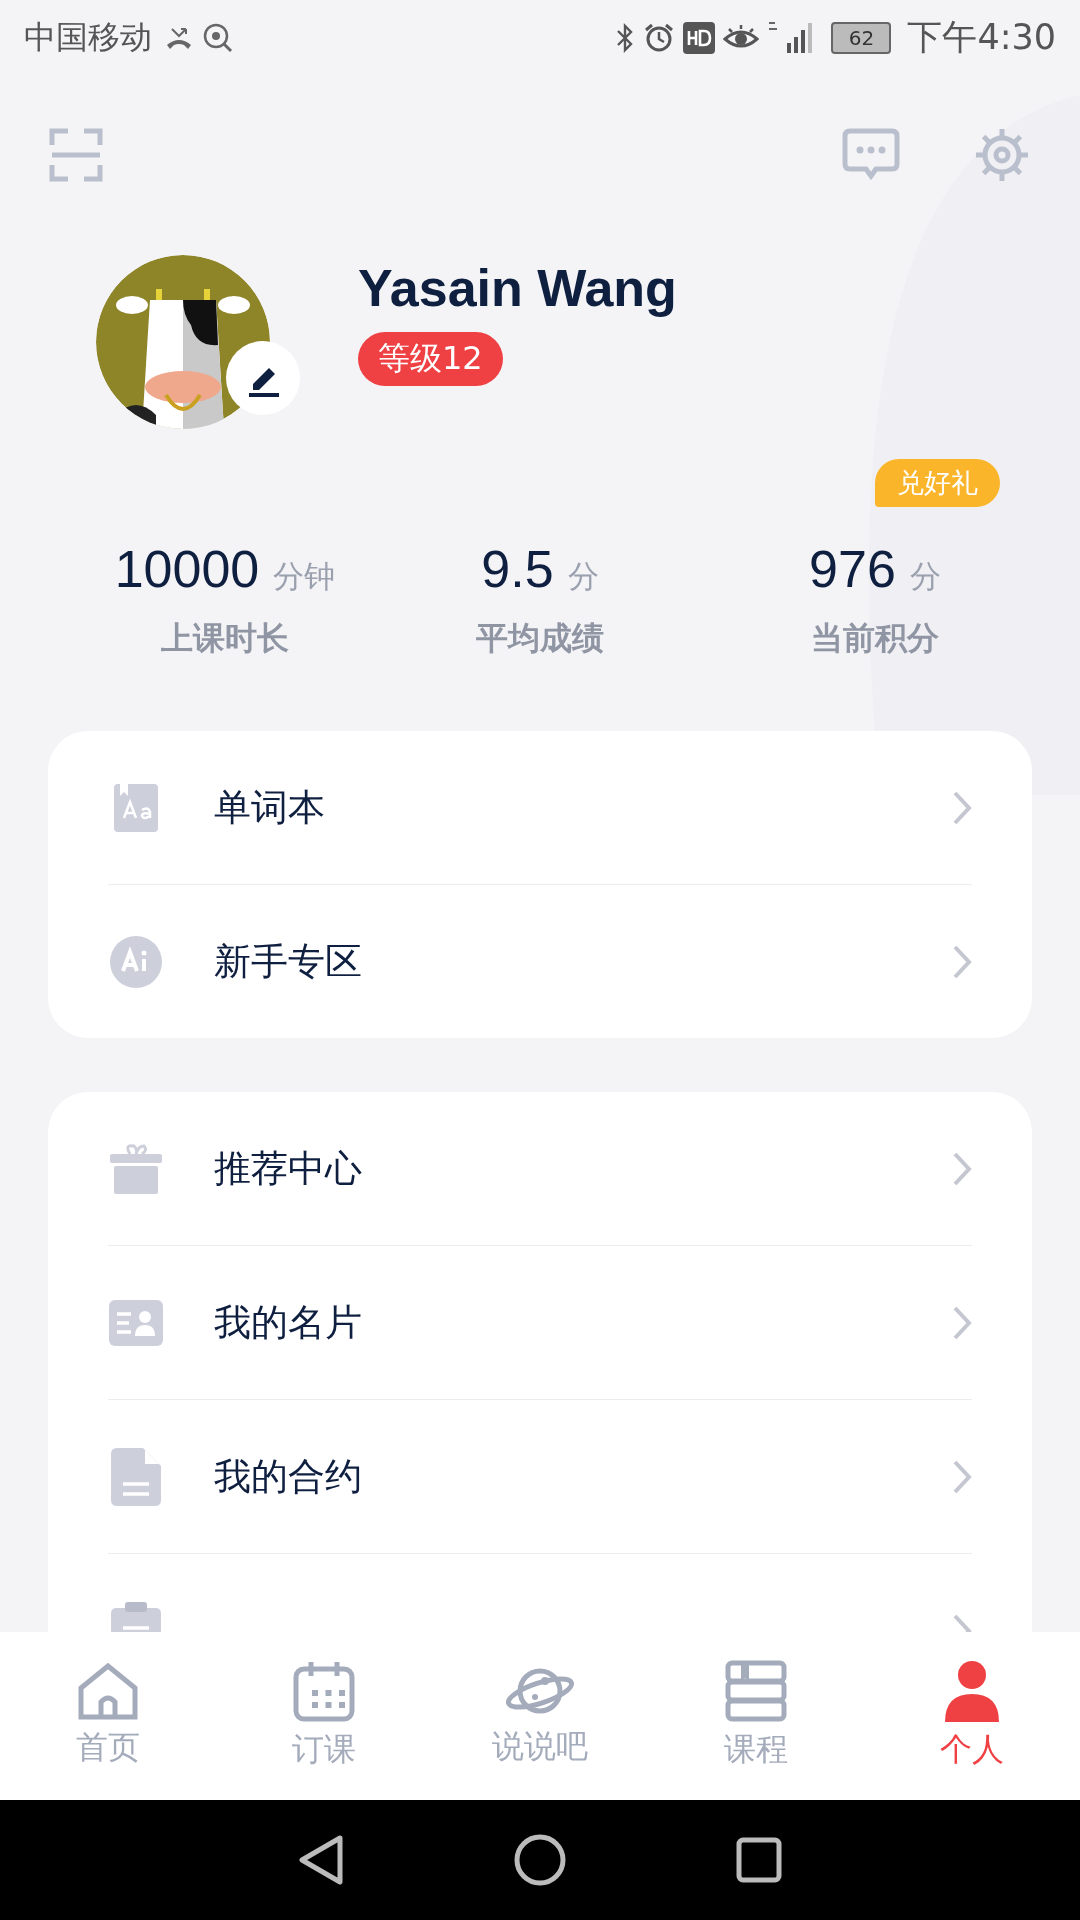 This screenshot has width=1080, height=1920. What do you see at coordinates (136, 1476) in the screenshot?
I see `document-icon` at bounding box center [136, 1476].